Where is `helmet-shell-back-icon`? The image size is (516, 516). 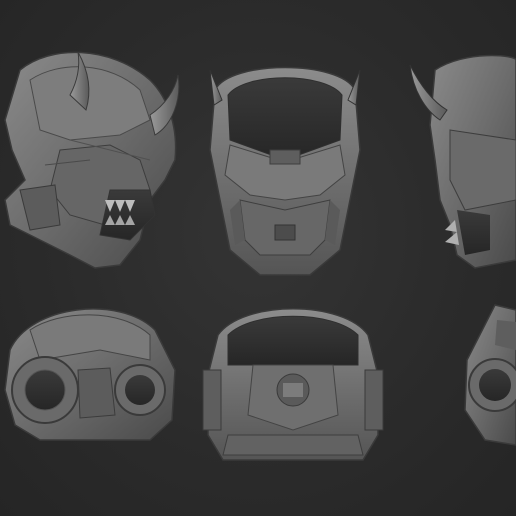 helmet-shell-back-icon is located at coordinates (293, 384).